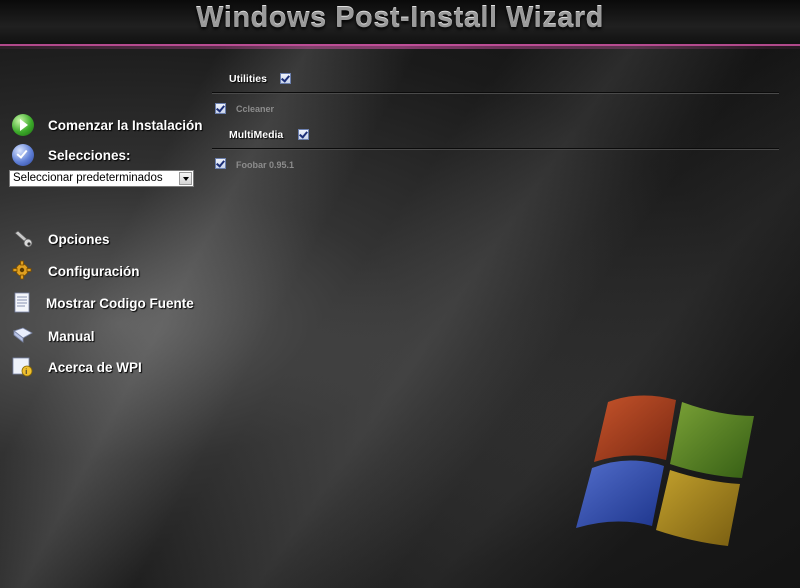 This screenshot has width=800, height=588. What do you see at coordinates (79, 239) in the screenshot?
I see `sidebar-item-label: Opciones` at bounding box center [79, 239].